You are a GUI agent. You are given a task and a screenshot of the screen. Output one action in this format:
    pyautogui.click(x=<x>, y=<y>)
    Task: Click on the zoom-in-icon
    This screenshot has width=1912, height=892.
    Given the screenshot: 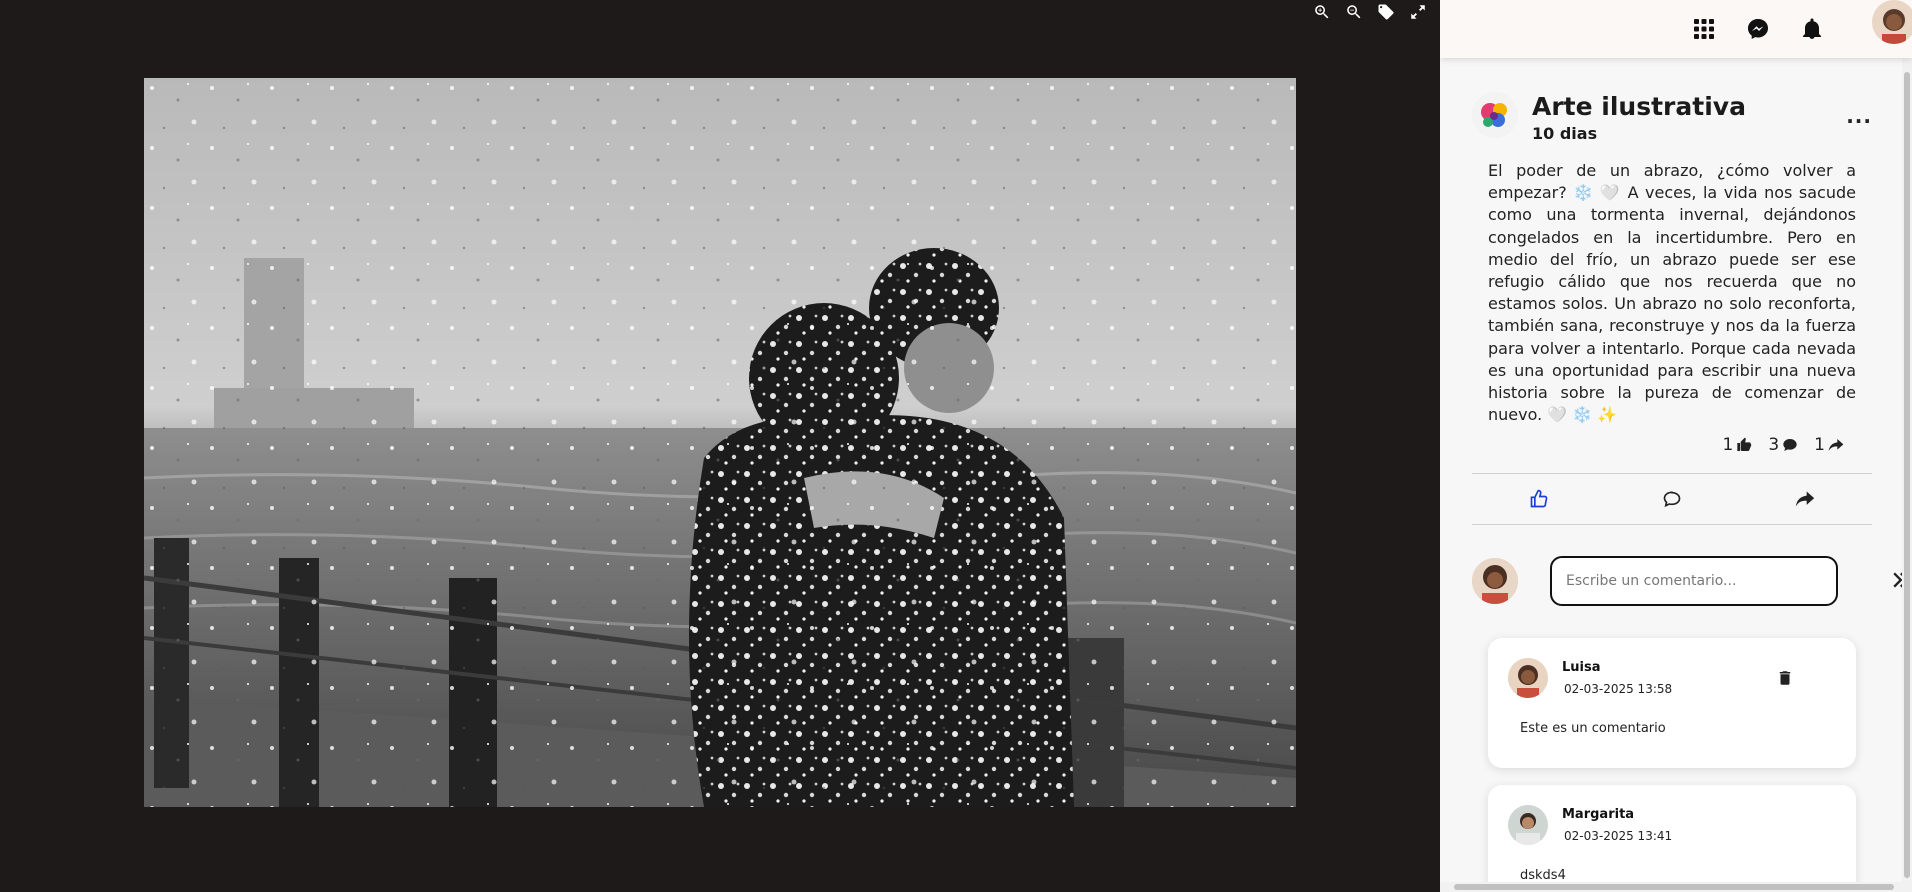 What is the action you would take?
    pyautogui.click(x=1322, y=12)
    